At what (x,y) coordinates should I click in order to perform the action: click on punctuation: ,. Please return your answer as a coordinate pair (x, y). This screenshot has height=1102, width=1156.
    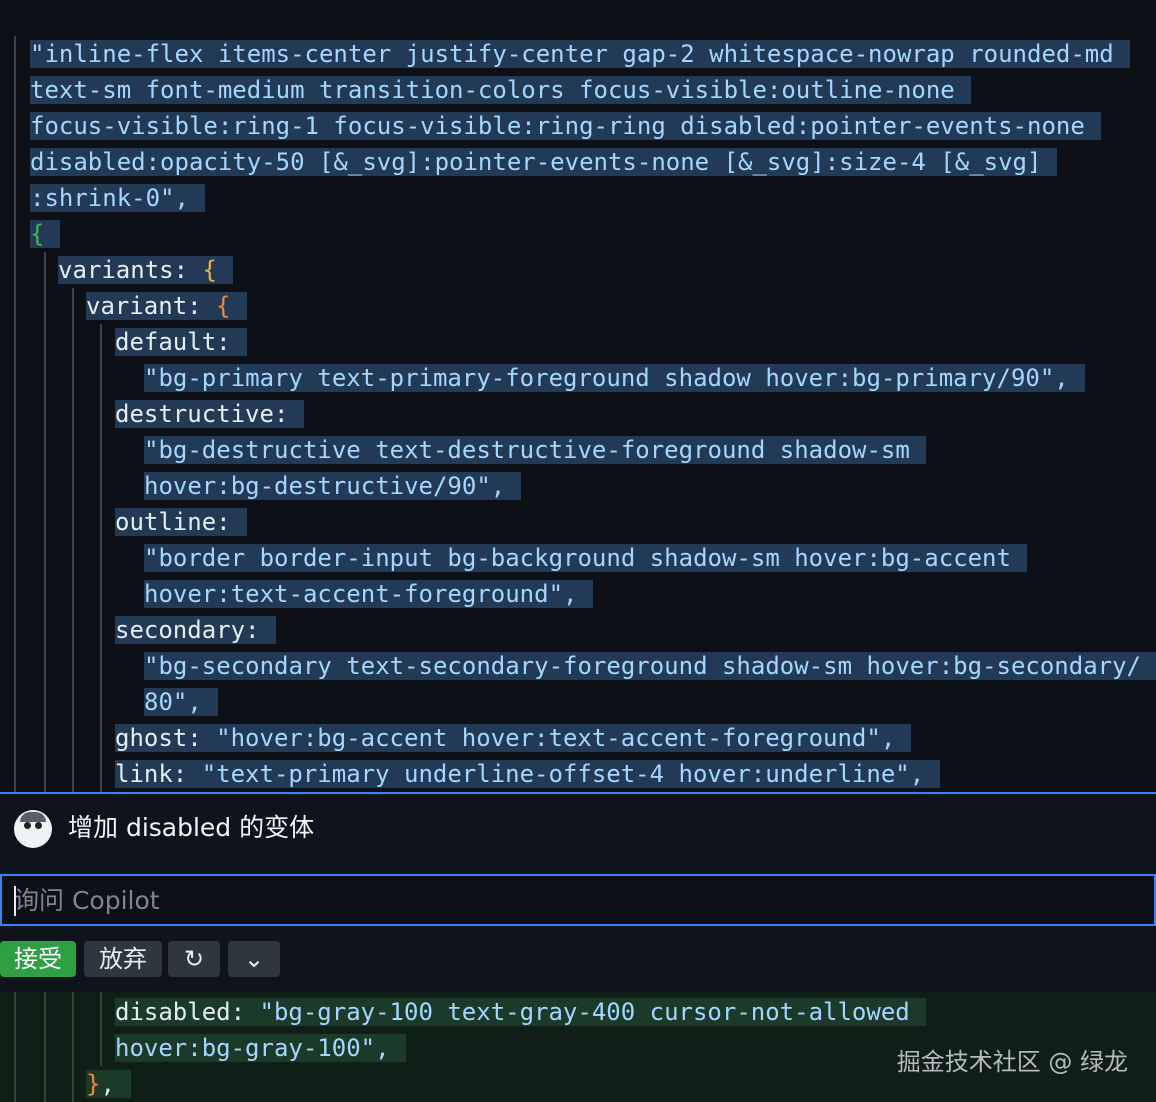
    Looking at the image, I should click on (107, 1084).